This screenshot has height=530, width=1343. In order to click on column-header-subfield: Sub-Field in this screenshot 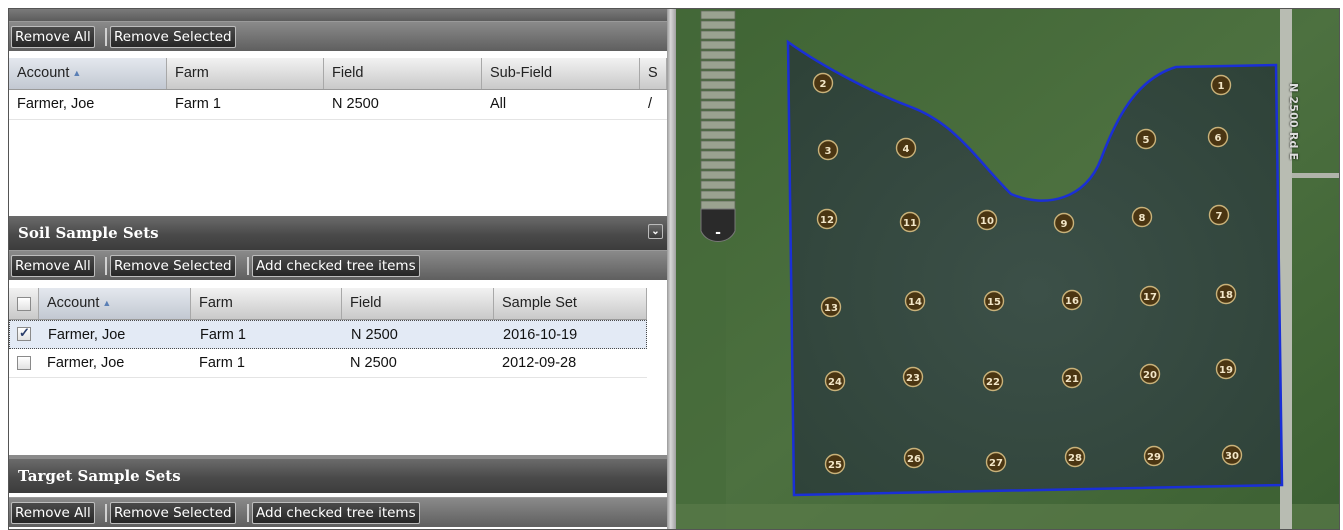, I will do `click(561, 73)`.